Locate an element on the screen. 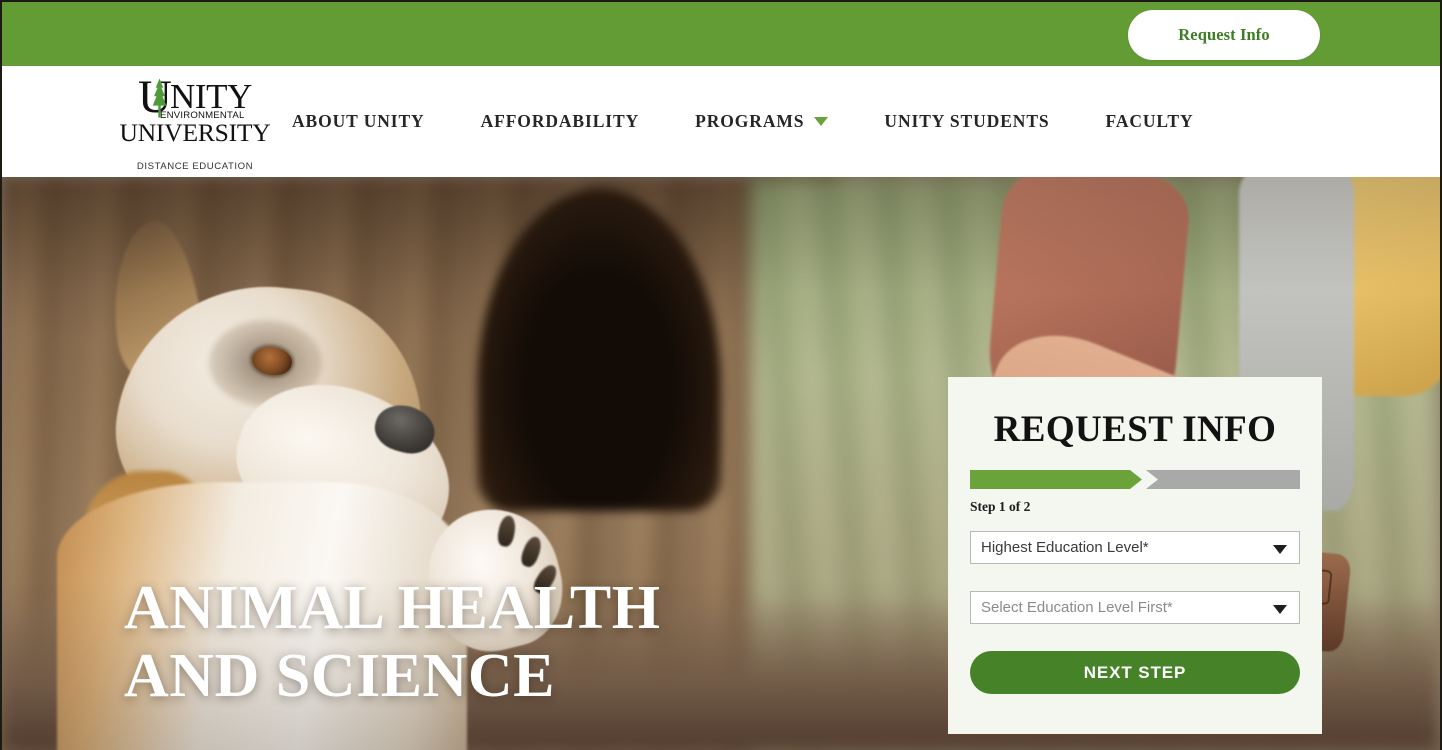 The image size is (1442, 750). form-title: REQUEST INFO is located at coordinates (1135, 429).